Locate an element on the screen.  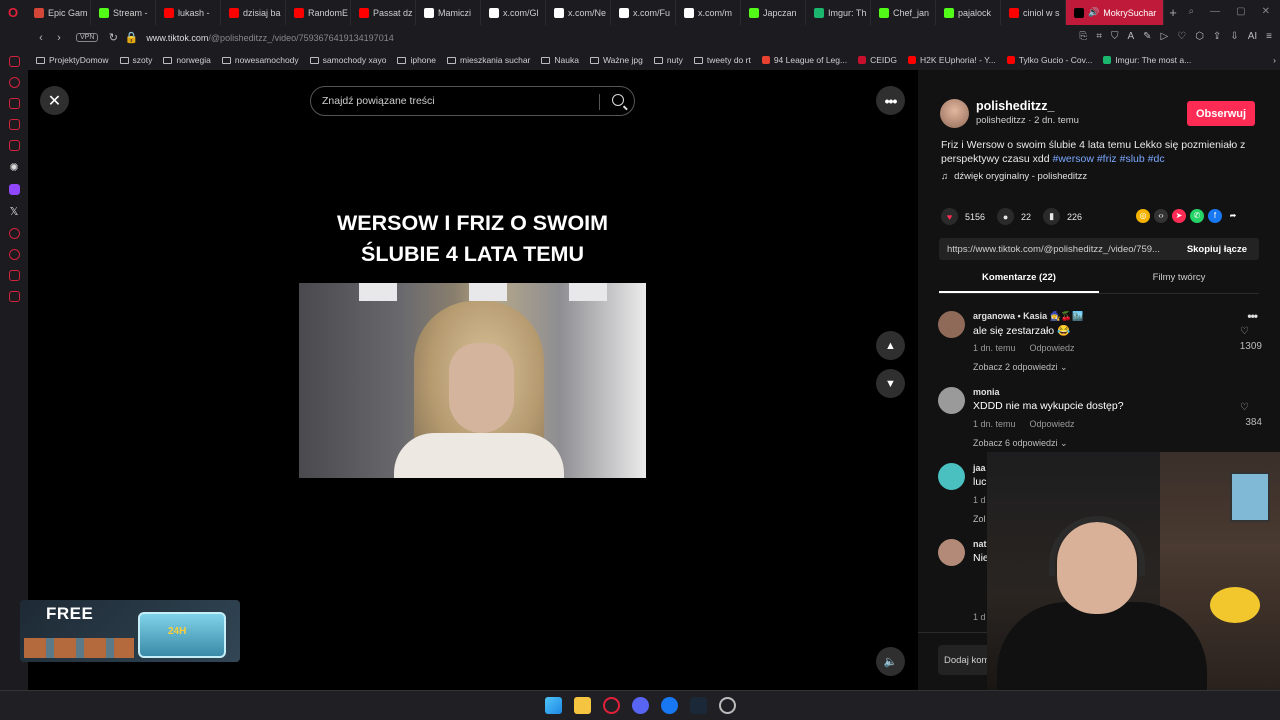
share-icon: ⇪ is located at coordinates (1217, 36).